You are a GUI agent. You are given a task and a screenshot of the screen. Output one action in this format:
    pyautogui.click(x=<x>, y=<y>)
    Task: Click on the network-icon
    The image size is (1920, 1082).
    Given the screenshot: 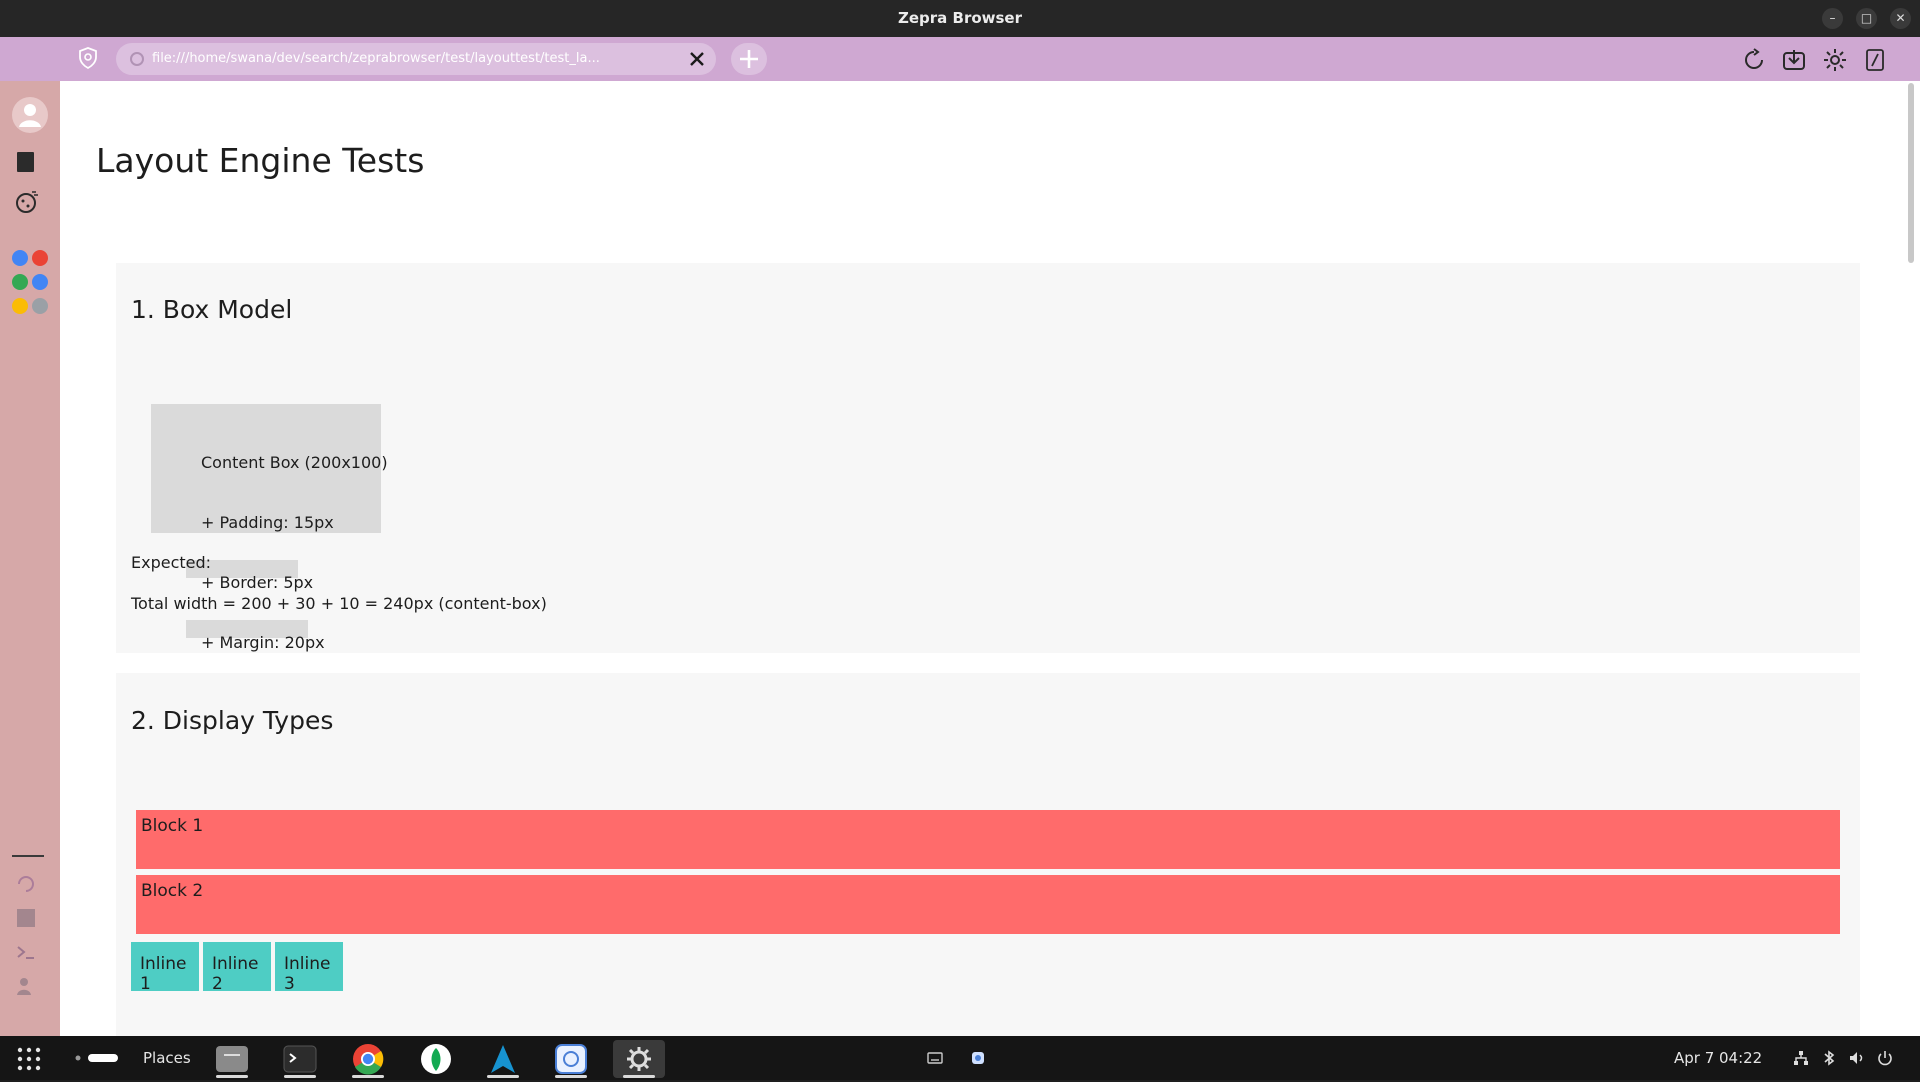 What is the action you would take?
    pyautogui.click(x=1801, y=1058)
    